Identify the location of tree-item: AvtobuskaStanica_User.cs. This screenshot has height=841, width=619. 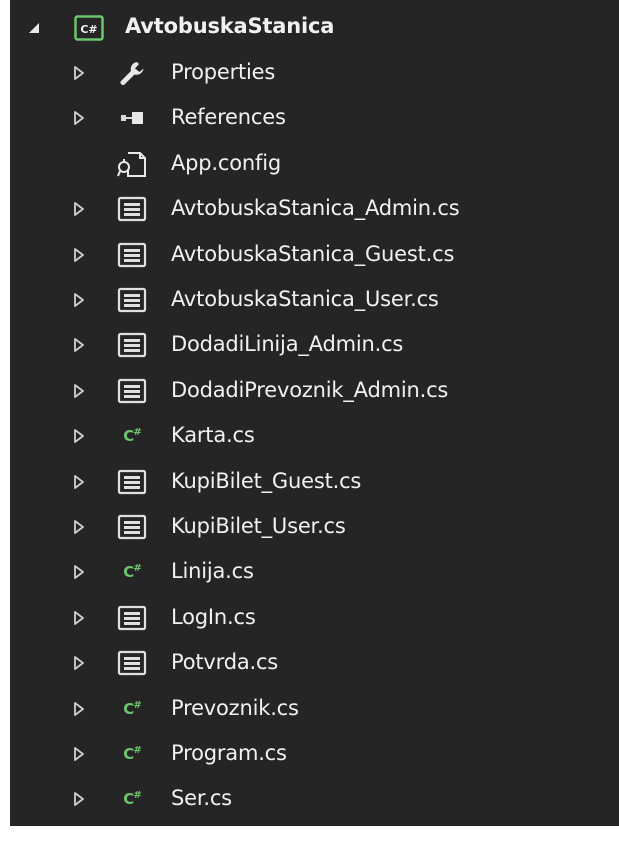
(314, 300).